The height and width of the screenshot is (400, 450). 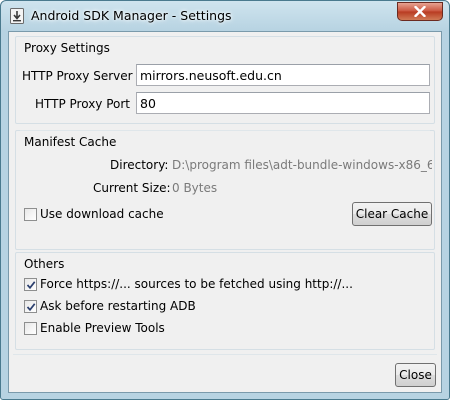 I want to click on clear-cache-button: Clear Cache, so click(x=392, y=214).